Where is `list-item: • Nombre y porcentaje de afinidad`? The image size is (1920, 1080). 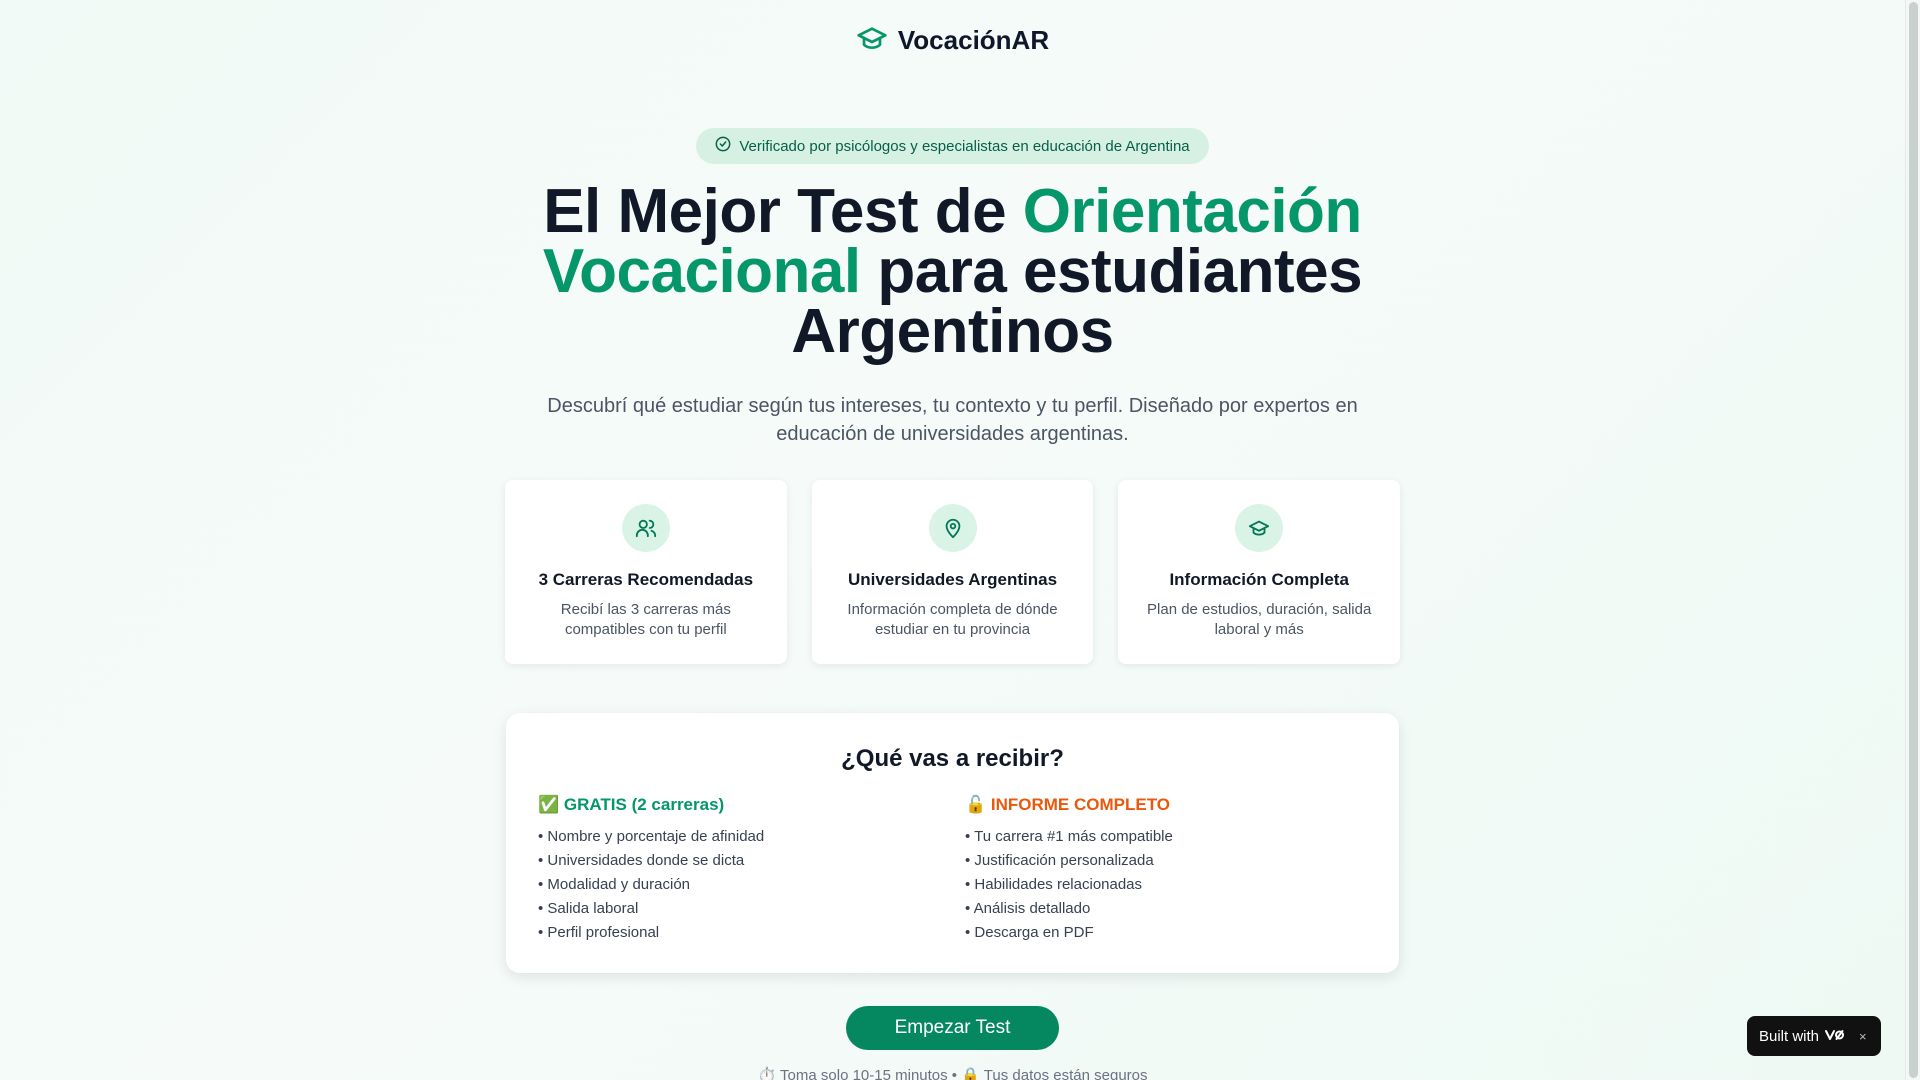 list-item: • Nombre y porcentaje de afinidad is located at coordinates (651, 836).